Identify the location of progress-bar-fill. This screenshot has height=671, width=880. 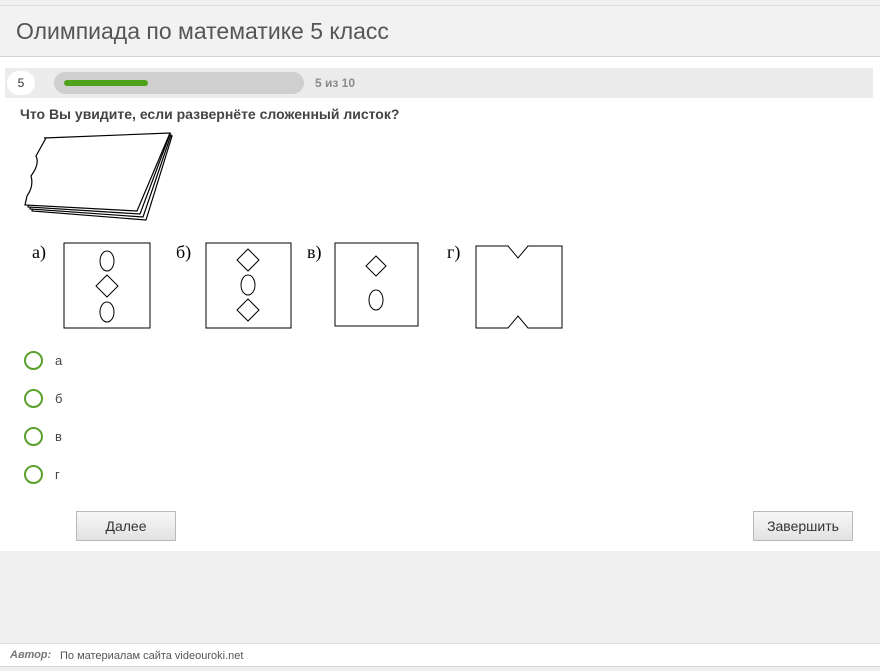
(106, 83).